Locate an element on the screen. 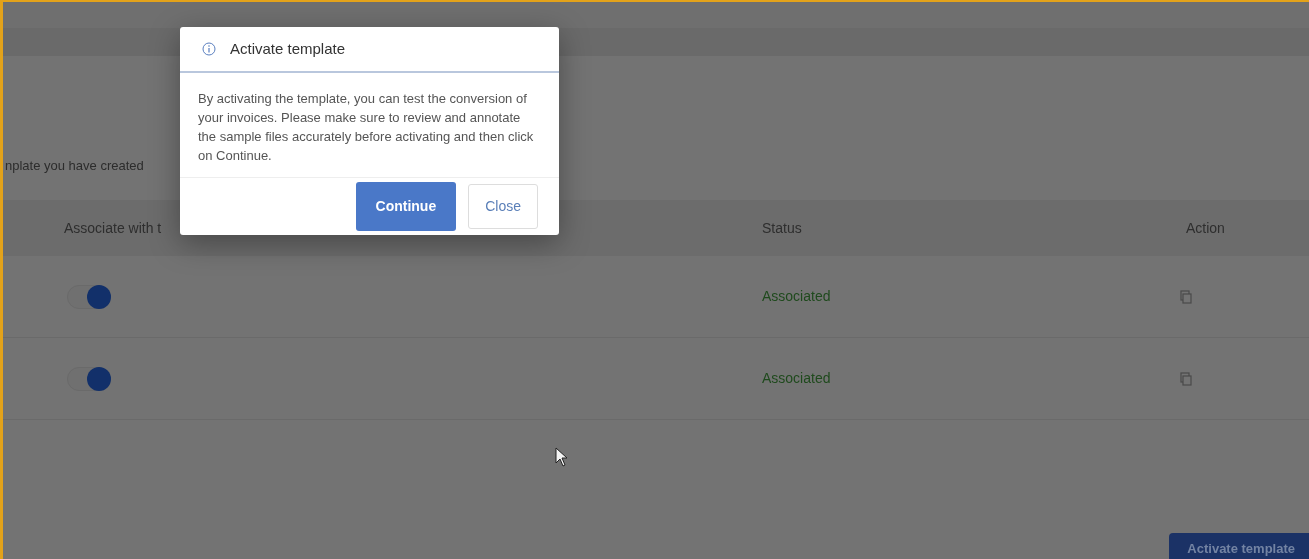  cursor-icon is located at coordinates (562, 457).